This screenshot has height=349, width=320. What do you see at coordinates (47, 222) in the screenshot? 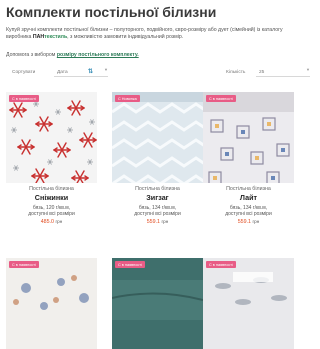
I see `price-value: 485.0` at bounding box center [47, 222].